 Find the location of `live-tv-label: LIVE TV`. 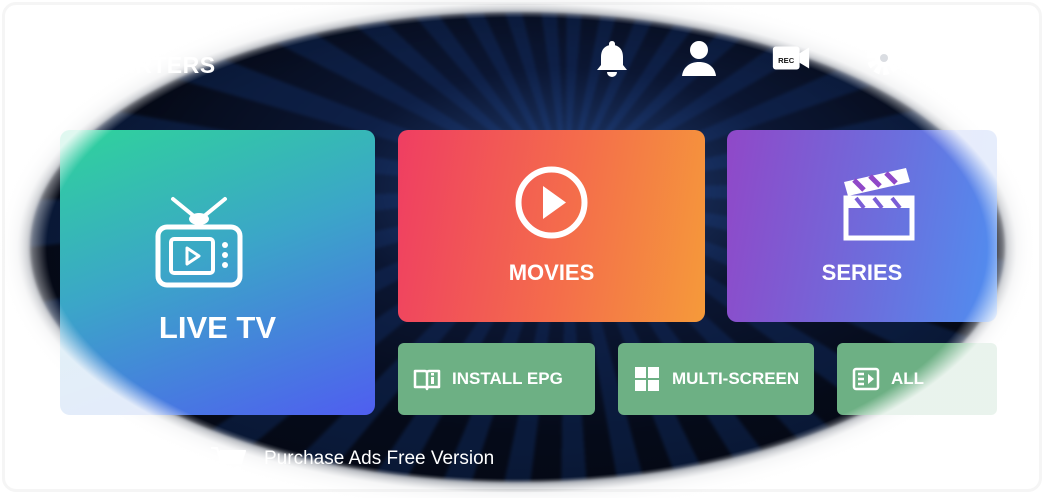

live-tv-label: LIVE TV is located at coordinates (217, 327).